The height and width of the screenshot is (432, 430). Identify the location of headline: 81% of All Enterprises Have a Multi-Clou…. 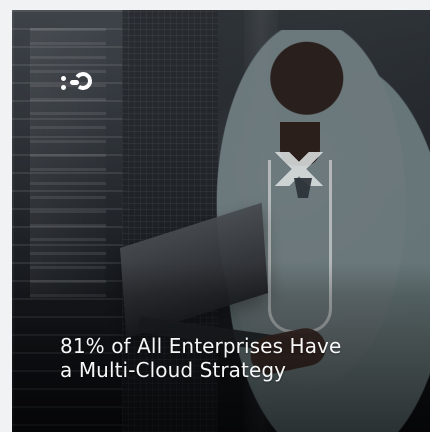
(235, 358).